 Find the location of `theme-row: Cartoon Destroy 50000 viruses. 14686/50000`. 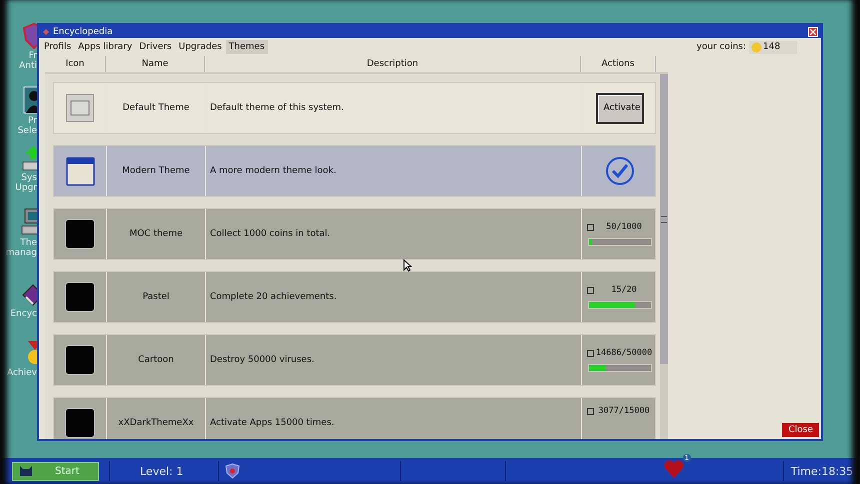

theme-row: Cartoon Destroy 50000 viruses. 14686/50000 is located at coordinates (354, 360).